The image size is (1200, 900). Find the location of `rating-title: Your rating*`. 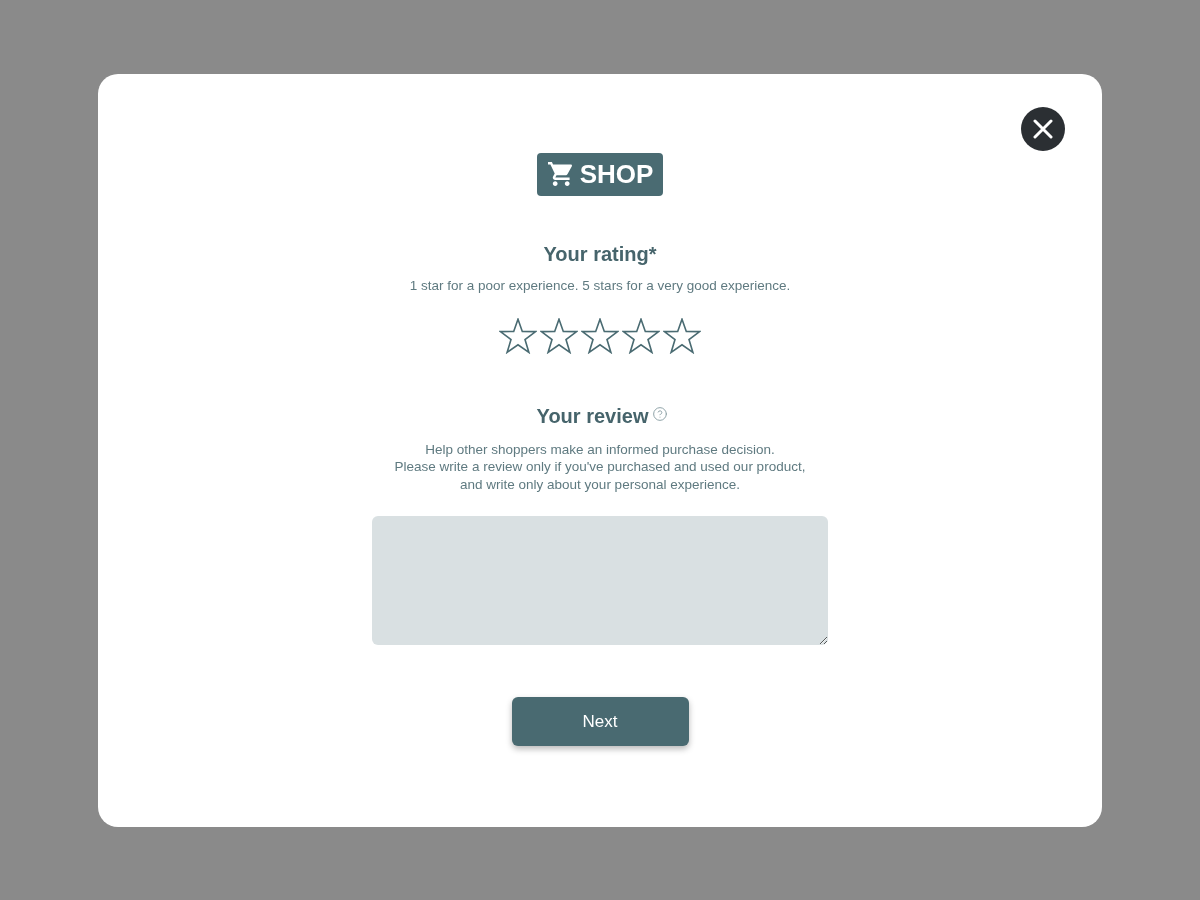

rating-title: Your rating* is located at coordinates (600, 253).